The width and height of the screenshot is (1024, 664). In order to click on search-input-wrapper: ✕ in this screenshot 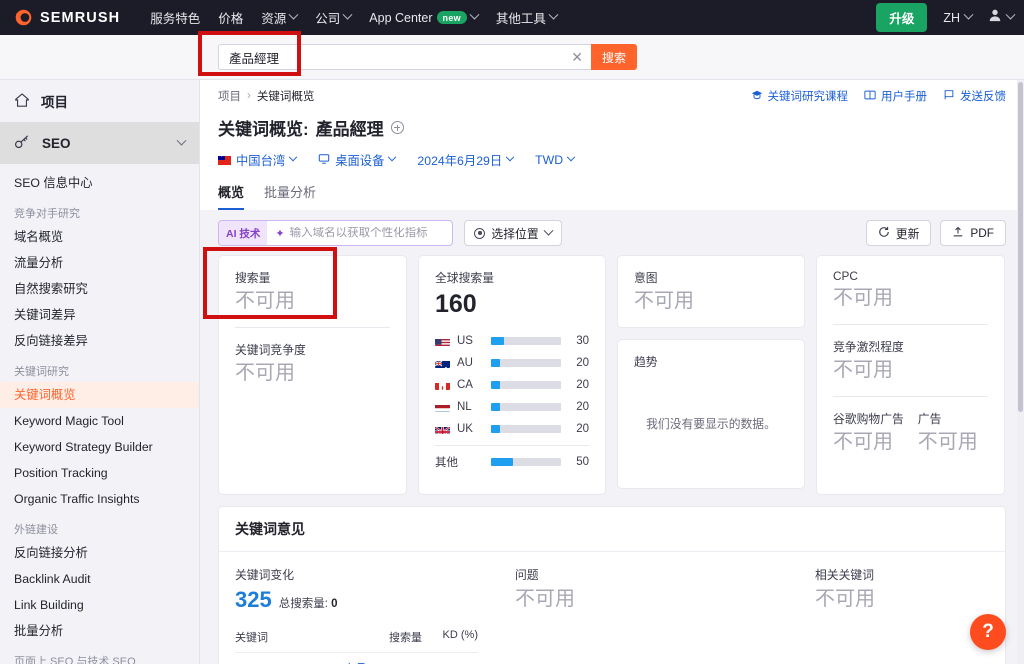, I will do `click(404, 57)`.